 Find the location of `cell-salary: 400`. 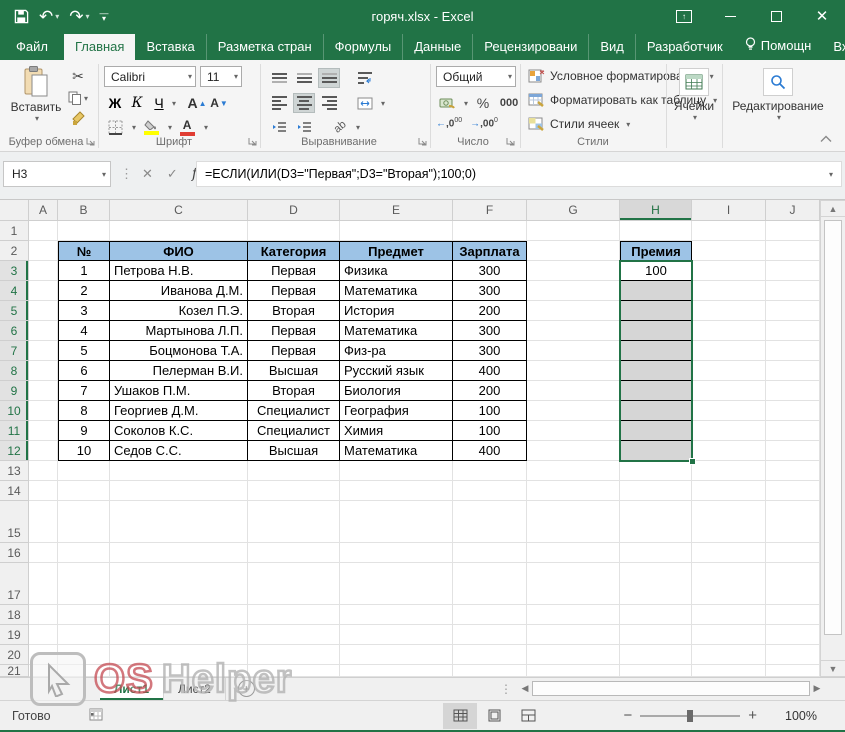

cell-salary: 400 is located at coordinates (490, 371).